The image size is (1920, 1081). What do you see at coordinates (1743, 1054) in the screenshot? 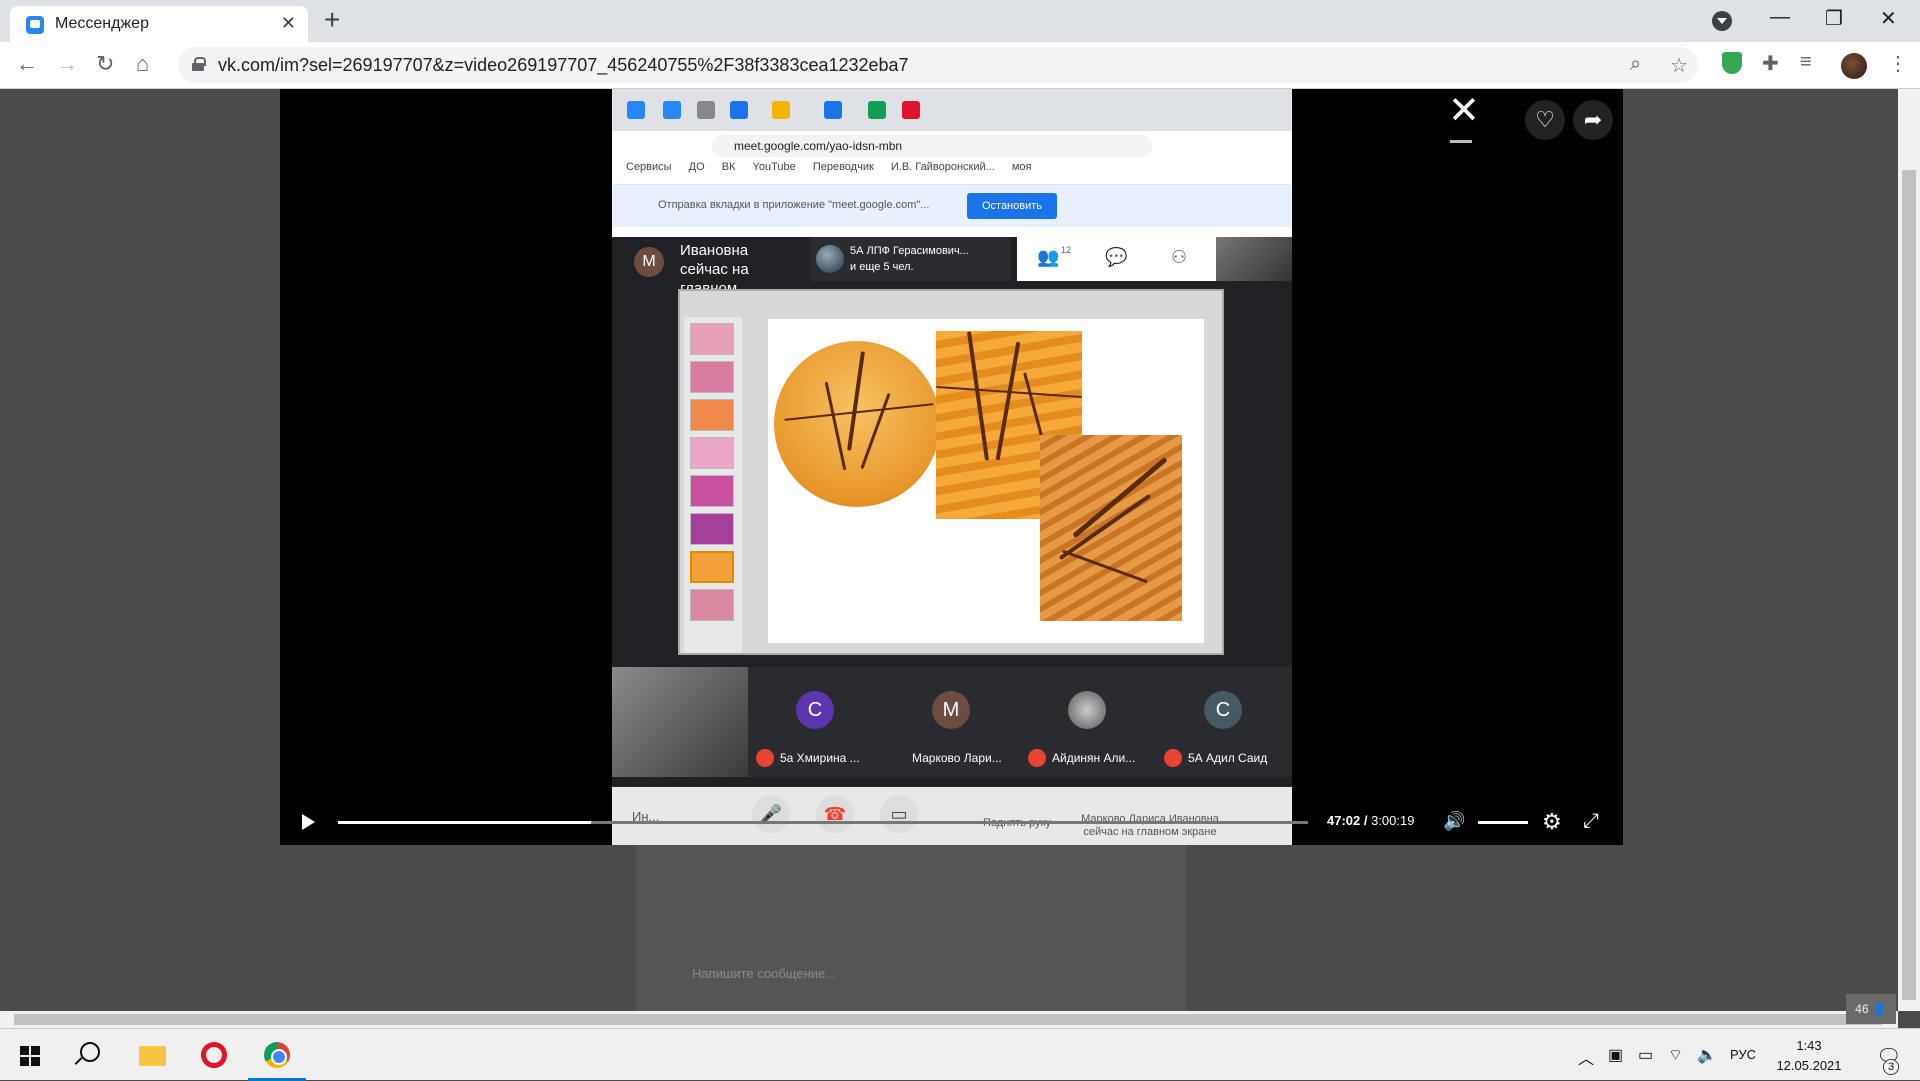
I see `language-indicator: РУС` at bounding box center [1743, 1054].